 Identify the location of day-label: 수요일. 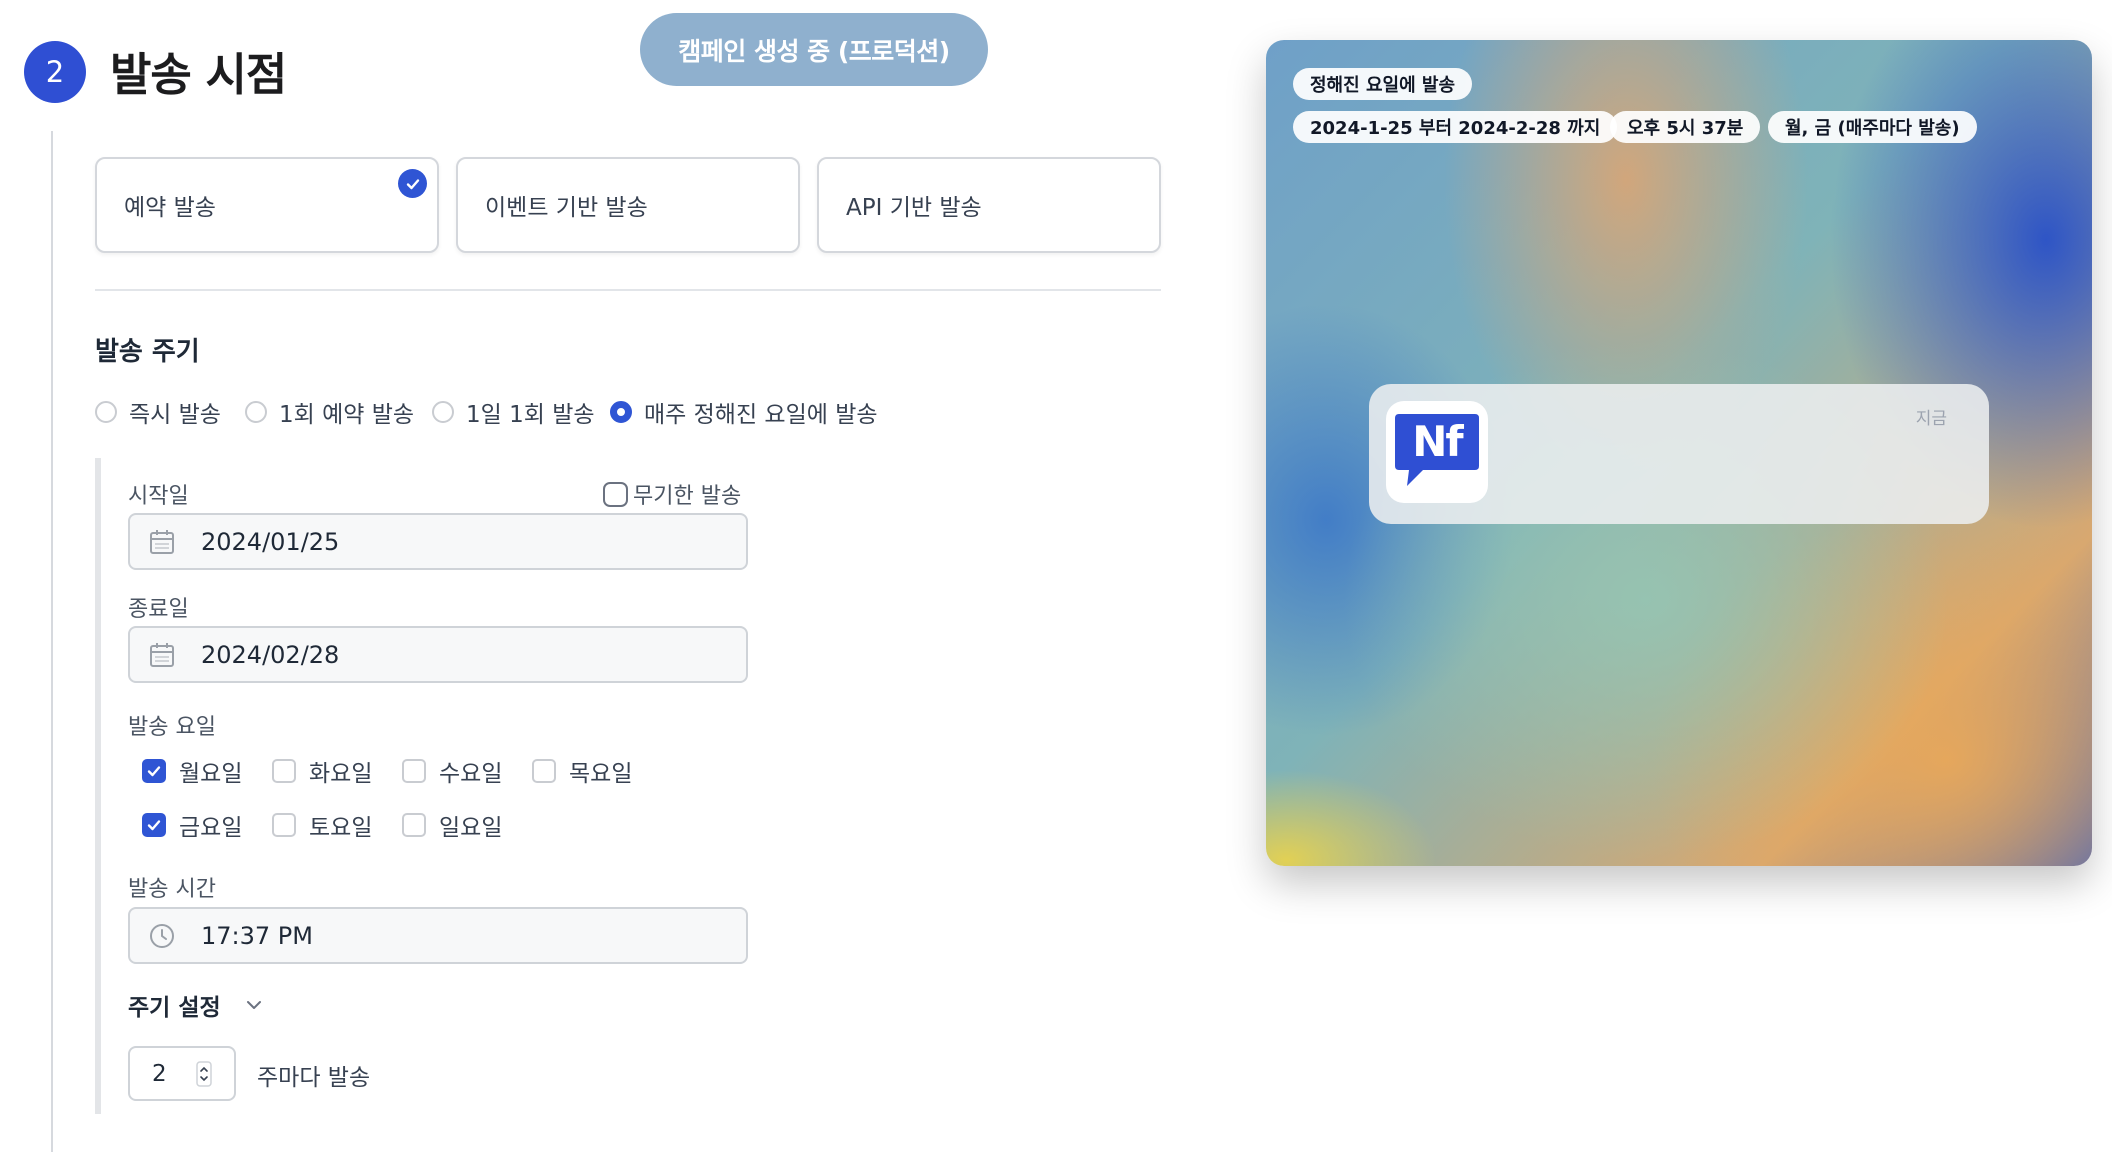
(471, 774).